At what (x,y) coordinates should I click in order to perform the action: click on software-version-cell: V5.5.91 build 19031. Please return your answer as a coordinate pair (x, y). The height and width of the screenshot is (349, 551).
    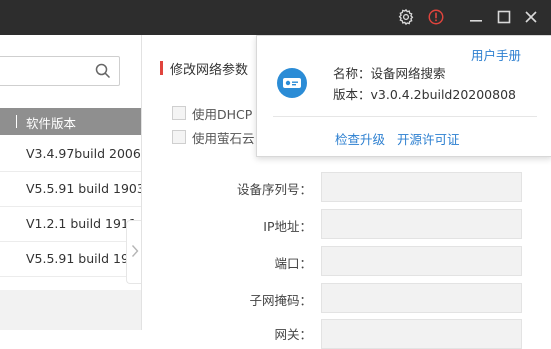
    Looking at the image, I should click on (83, 188).